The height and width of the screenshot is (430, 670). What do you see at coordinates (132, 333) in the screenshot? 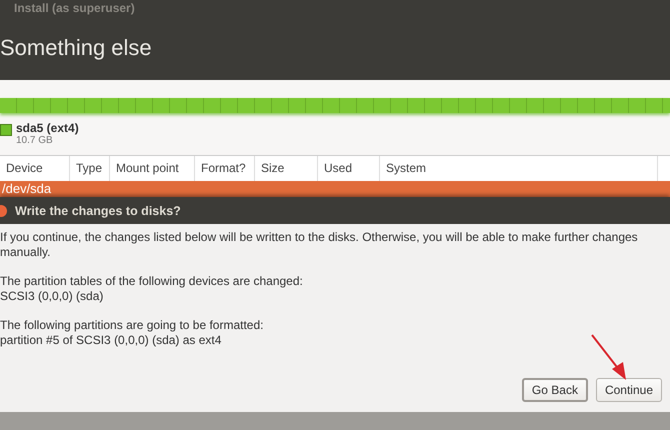
I see `dialog-text: The following partitions are going to be formatted: partition #5 of SCSI3 (0,0,0) (sda) as ext4` at bounding box center [132, 333].